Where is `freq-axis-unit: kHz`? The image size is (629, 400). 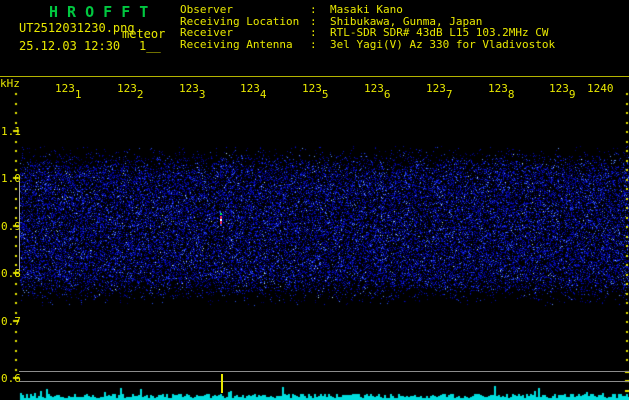
freq-axis-unit: kHz is located at coordinates (10, 83).